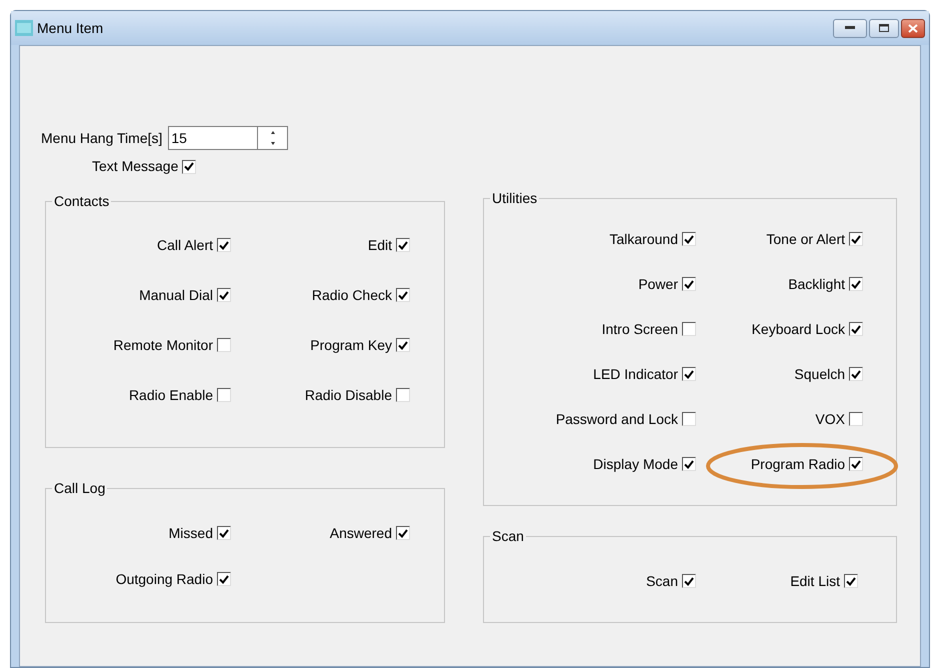 This screenshot has width=935, height=668. What do you see at coordinates (213, 138) in the screenshot?
I see `number-field: 15` at bounding box center [213, 138].